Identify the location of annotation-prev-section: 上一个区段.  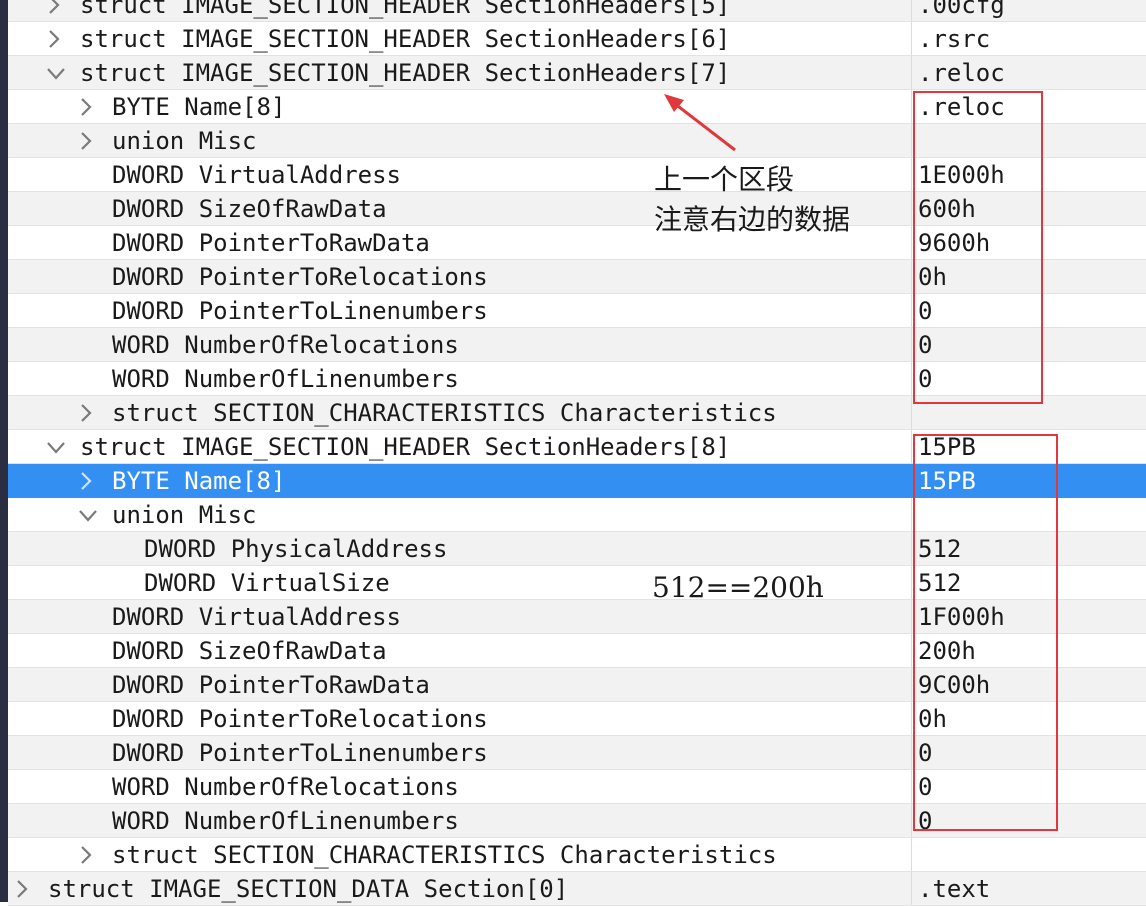
(724, 179).